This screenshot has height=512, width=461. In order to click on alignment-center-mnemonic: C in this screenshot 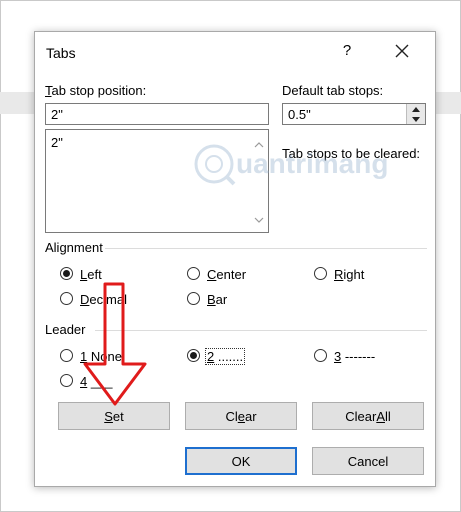, I will do `click(212, 274)`.